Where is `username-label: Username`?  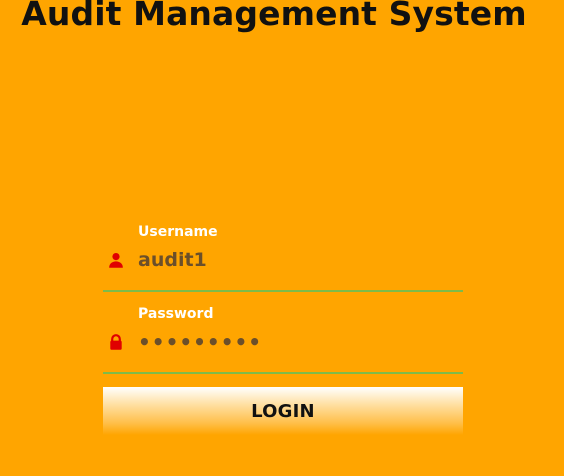 username-label: Username is located at coordinates (178, 232).